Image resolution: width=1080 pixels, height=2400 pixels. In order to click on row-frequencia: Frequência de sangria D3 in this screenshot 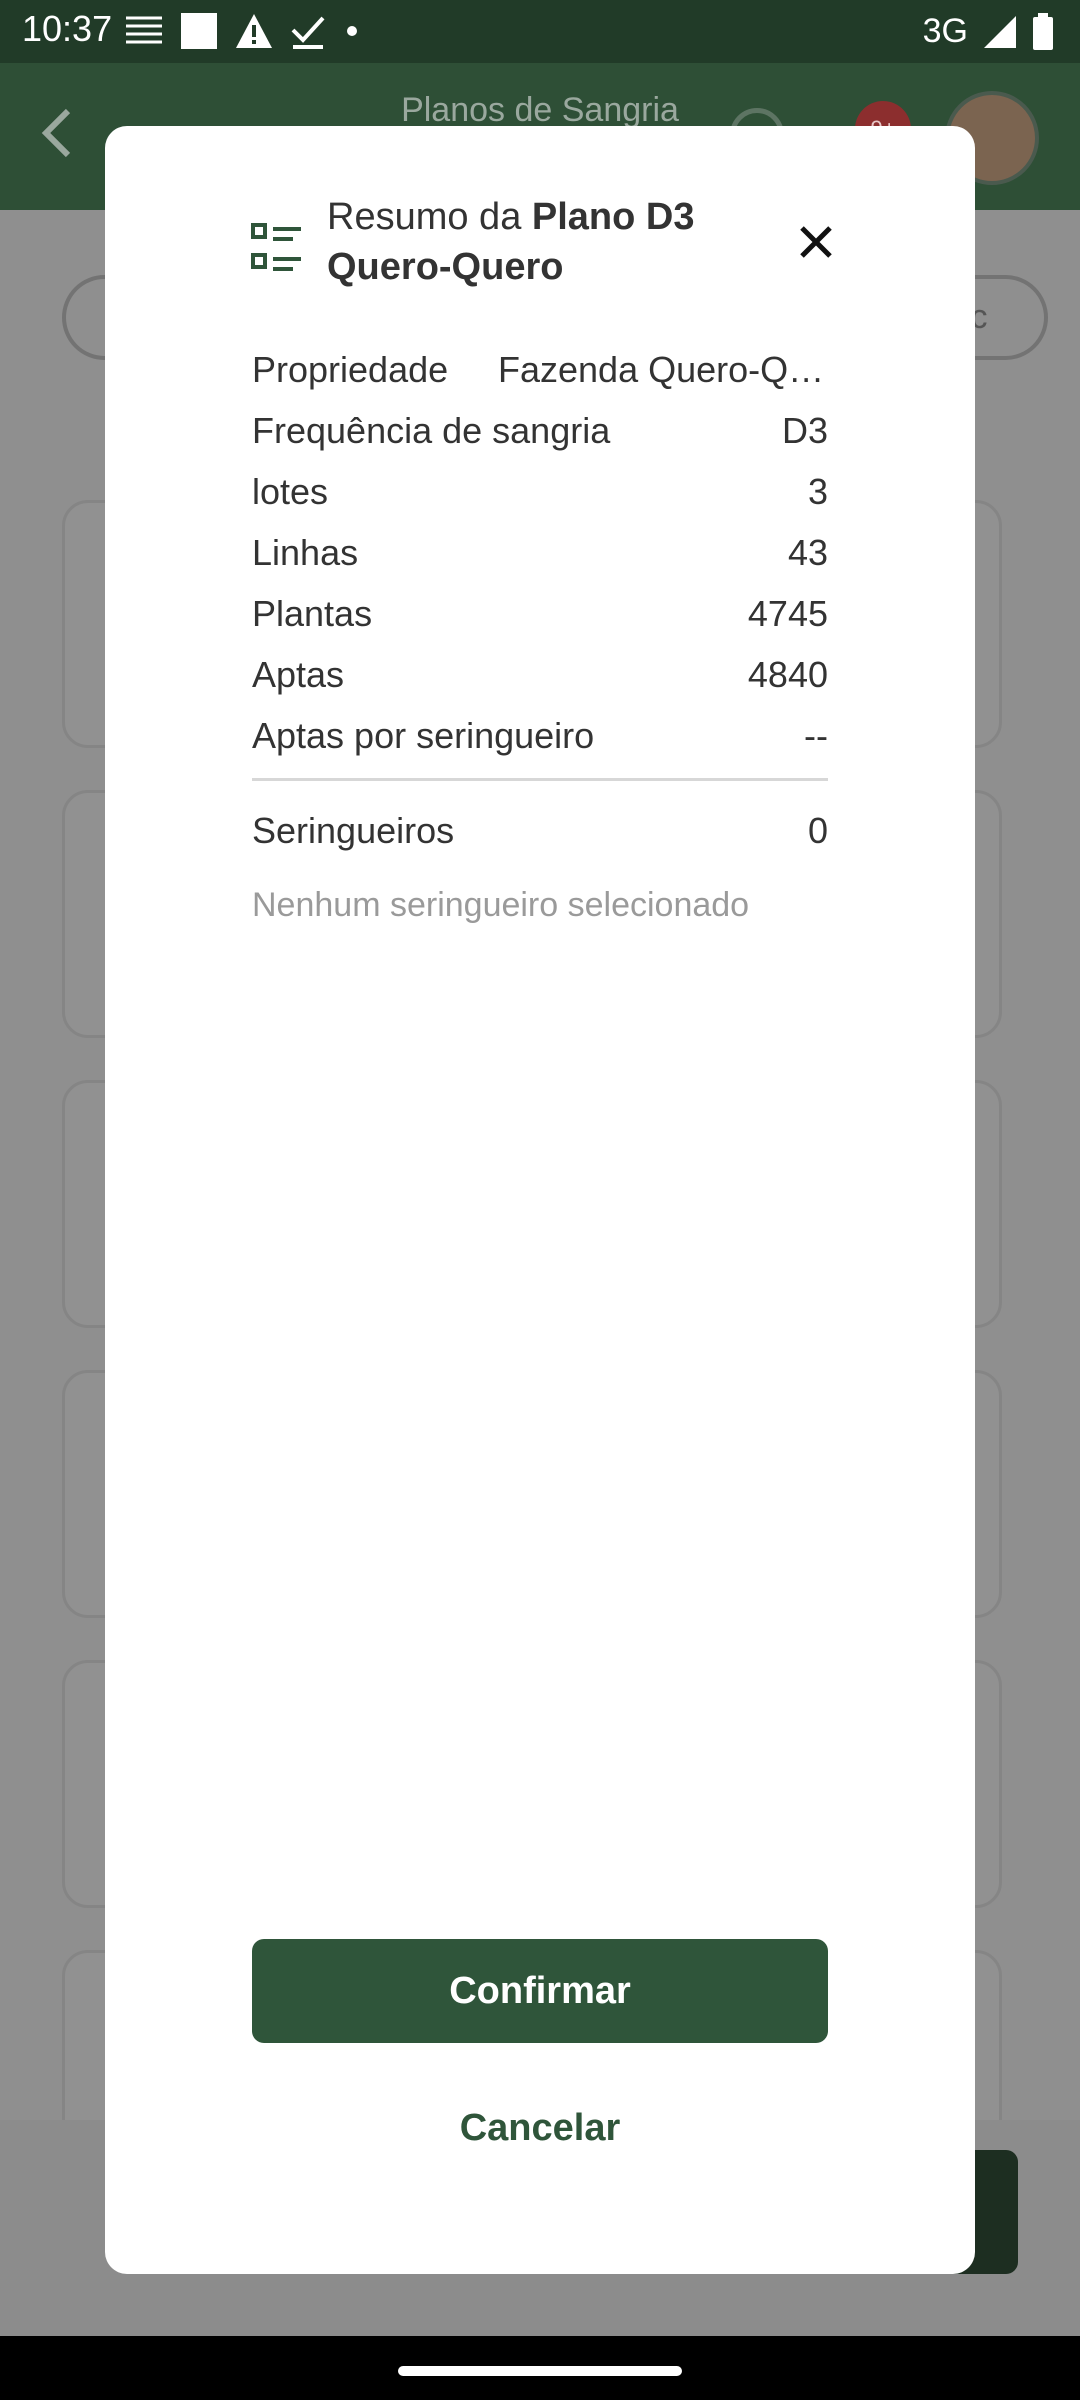, I will do `click(540, 430)`.